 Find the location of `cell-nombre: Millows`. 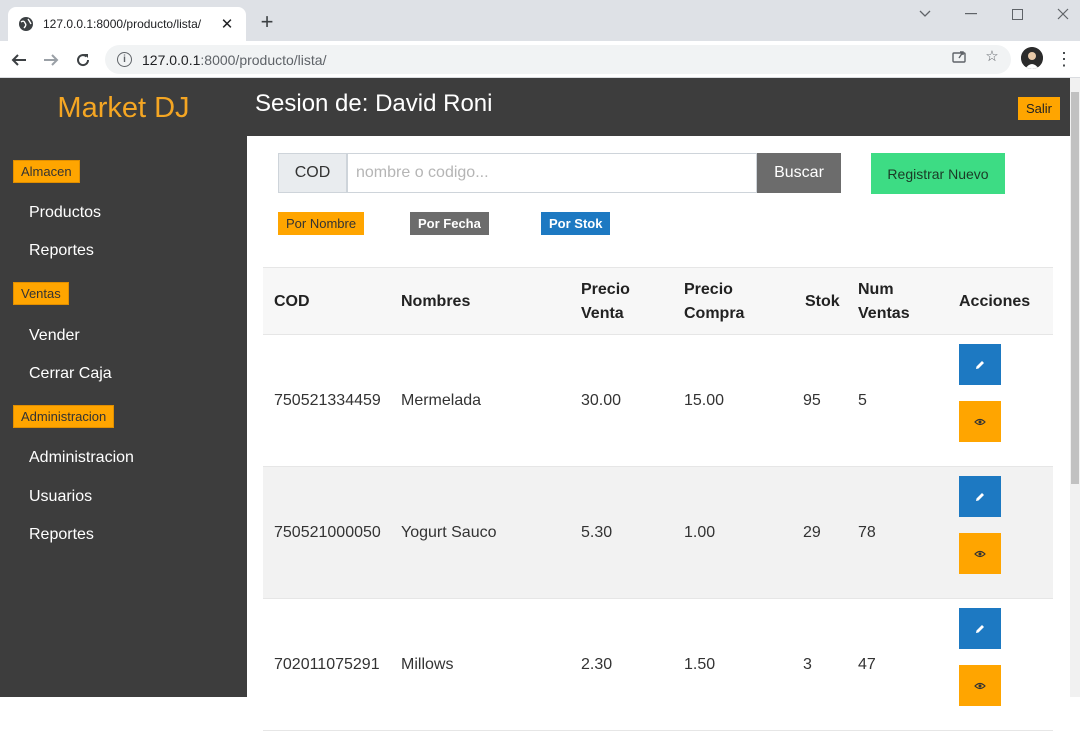

cell-nombre: Millows is located at coordinates (427, 664).